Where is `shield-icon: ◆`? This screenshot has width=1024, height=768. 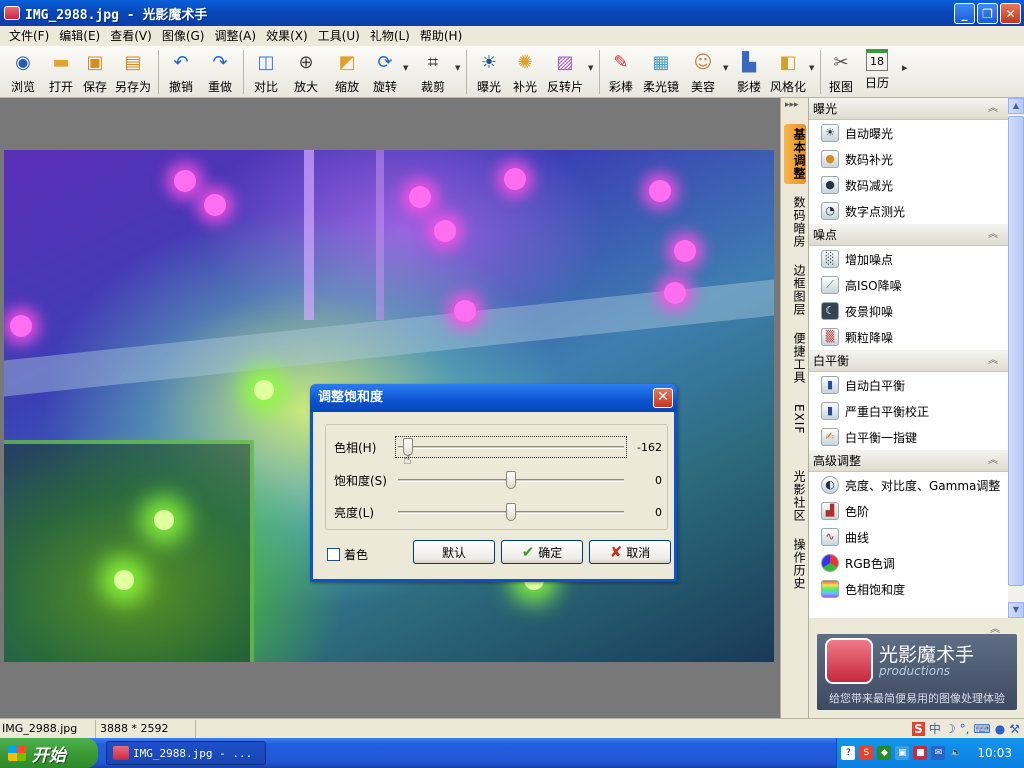
shield-icon: ◆ is located at coordinates (884, 753).